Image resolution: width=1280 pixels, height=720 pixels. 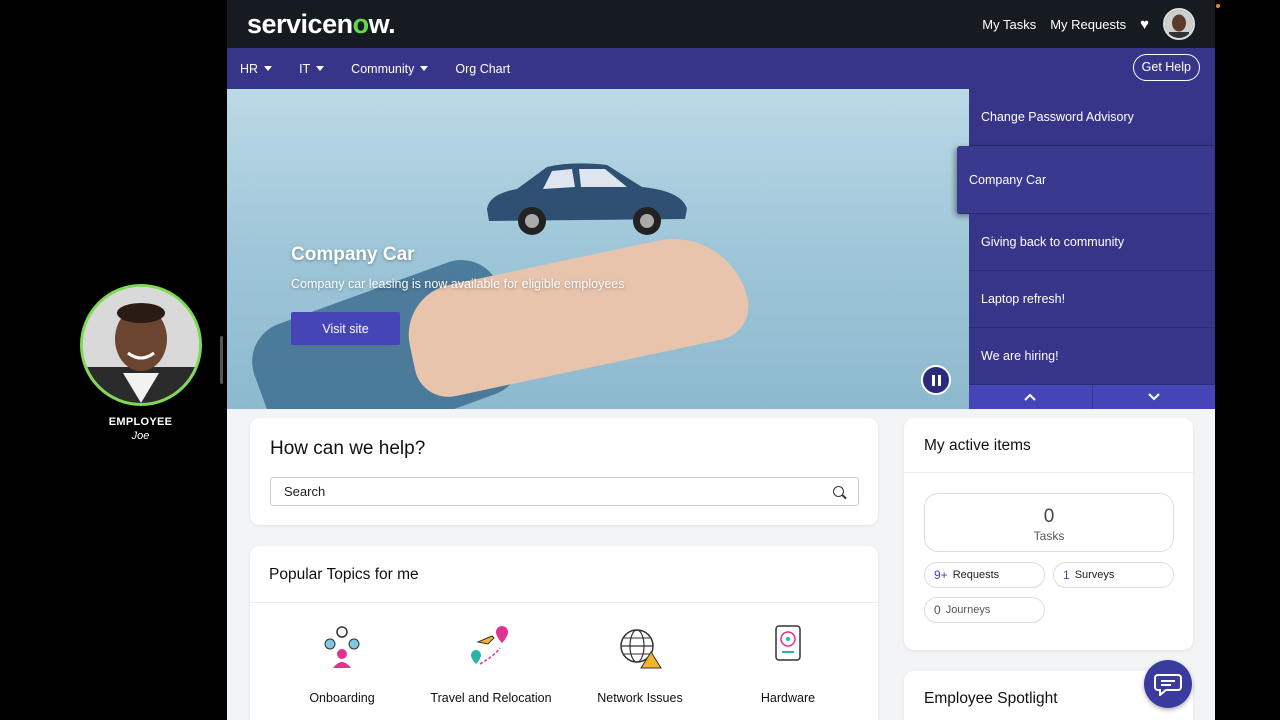 What do you see at coordinates (345, 328) in the screenshot?
I see `visit-site-button: Visit site` at bounding box center [345, 328].